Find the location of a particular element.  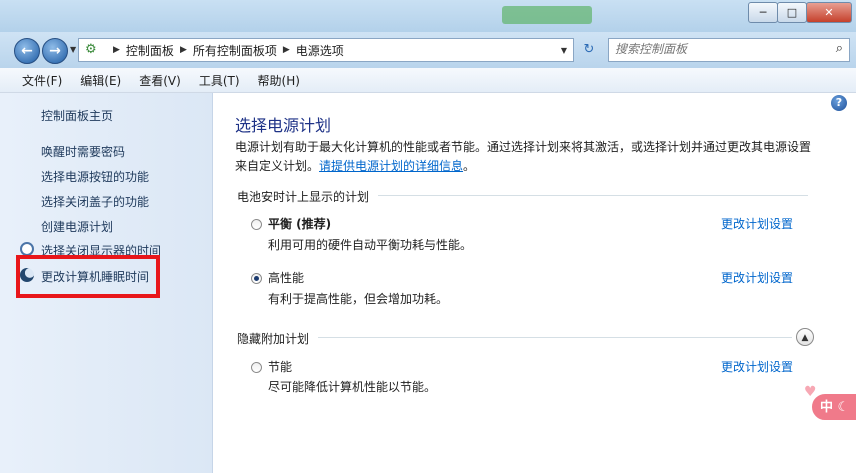

address-row: ← → ▼ ⚙ ▶ 控制面板 ▶ 所有控制面板项 ▶ 电源选项 ▼ ↻ ⌕ is located at coordinates (428, 50).